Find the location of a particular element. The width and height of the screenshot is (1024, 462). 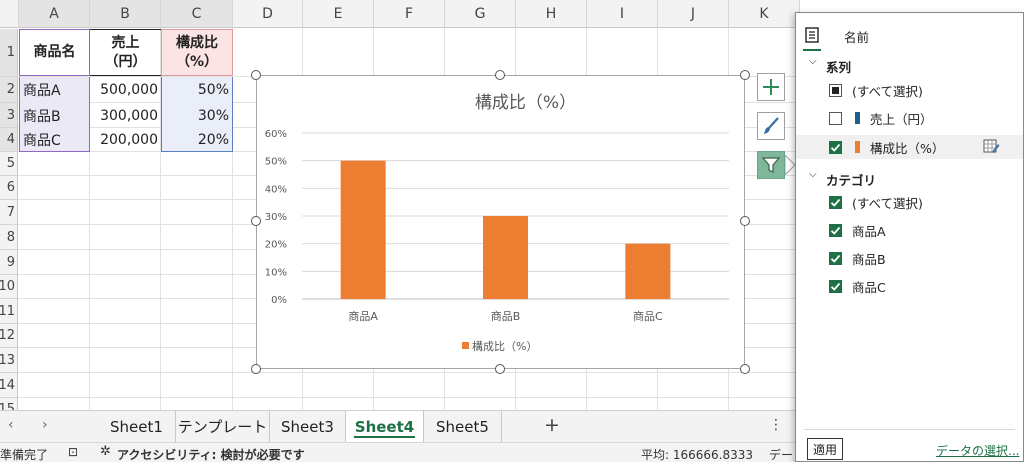

check-icon is located at coordinates (835, 286).